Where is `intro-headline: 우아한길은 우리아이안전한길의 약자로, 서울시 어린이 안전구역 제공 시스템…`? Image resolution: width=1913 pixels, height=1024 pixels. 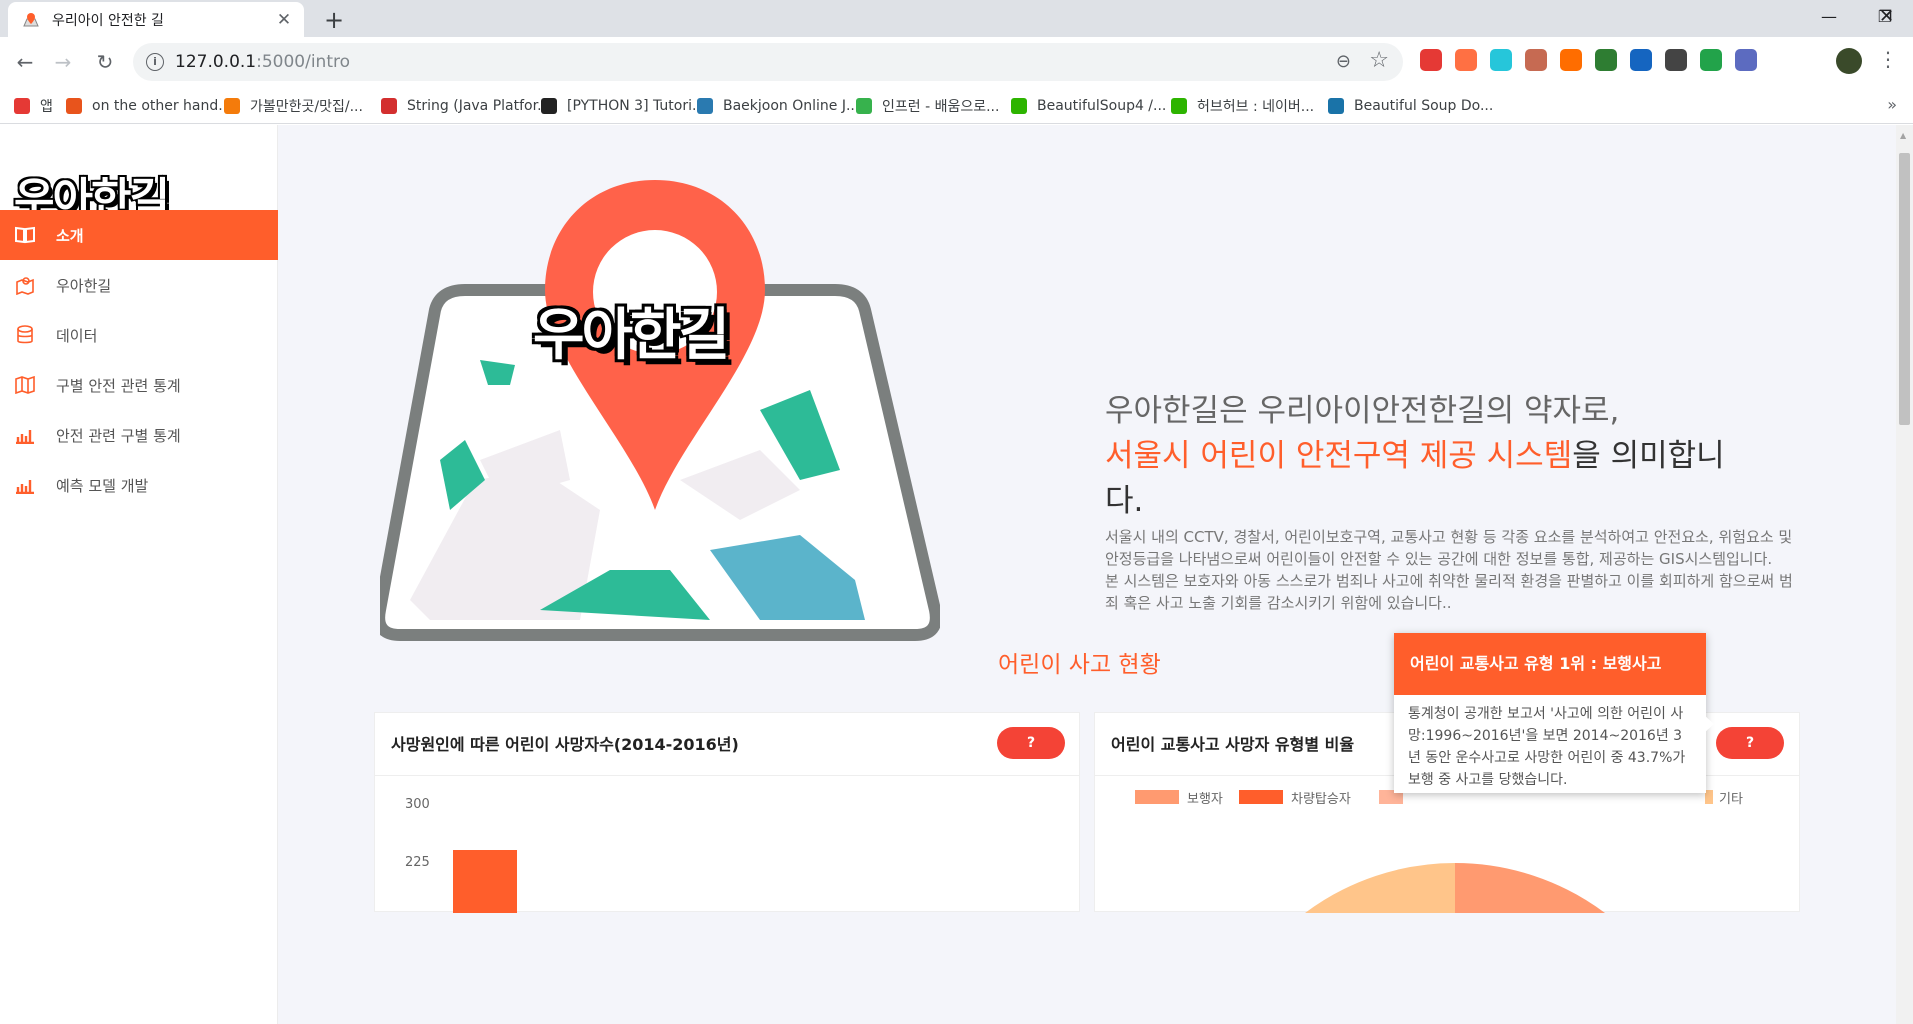 intro-headline: 우아한길은 우리아이안전한길의 약자로, 서울시 어린이 안전구역 제공 시스템… is located at coordinates (1450, 456).